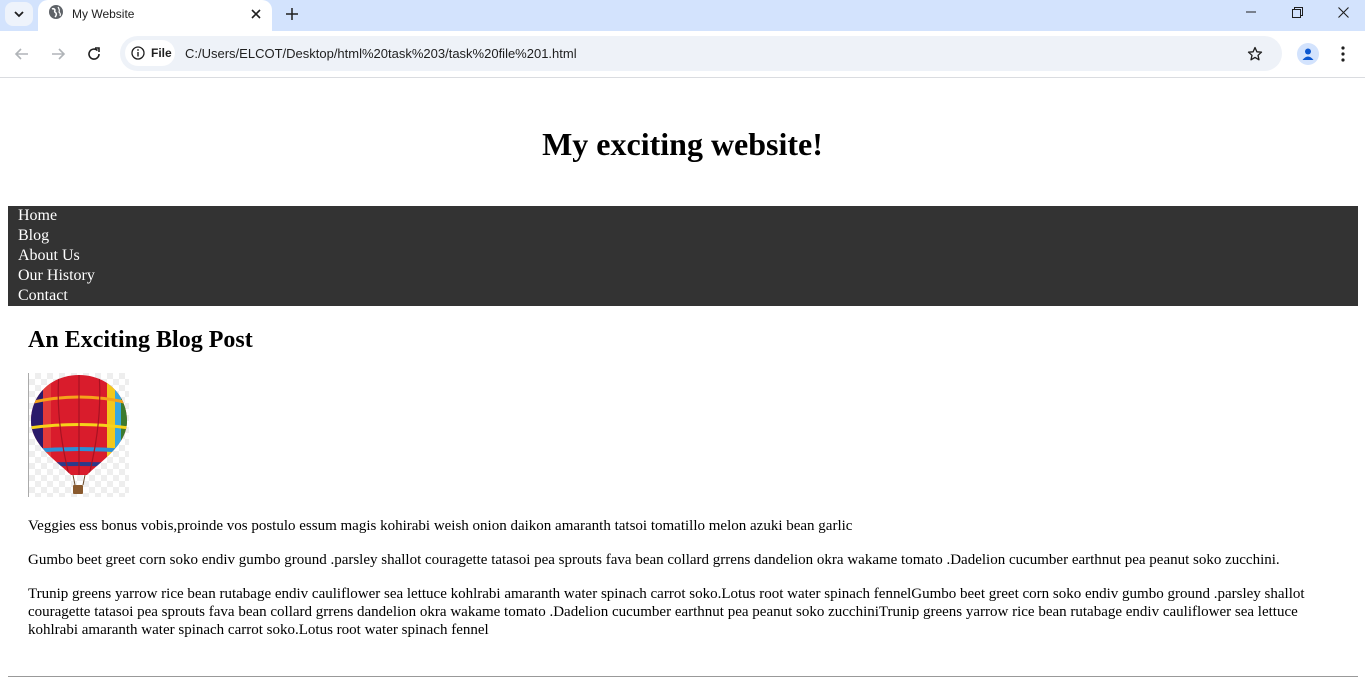  What do you see at coordinates (683, 236) in the screenshot?
I see `nav-item-blog: Blog` at bounding box center [683, 236].